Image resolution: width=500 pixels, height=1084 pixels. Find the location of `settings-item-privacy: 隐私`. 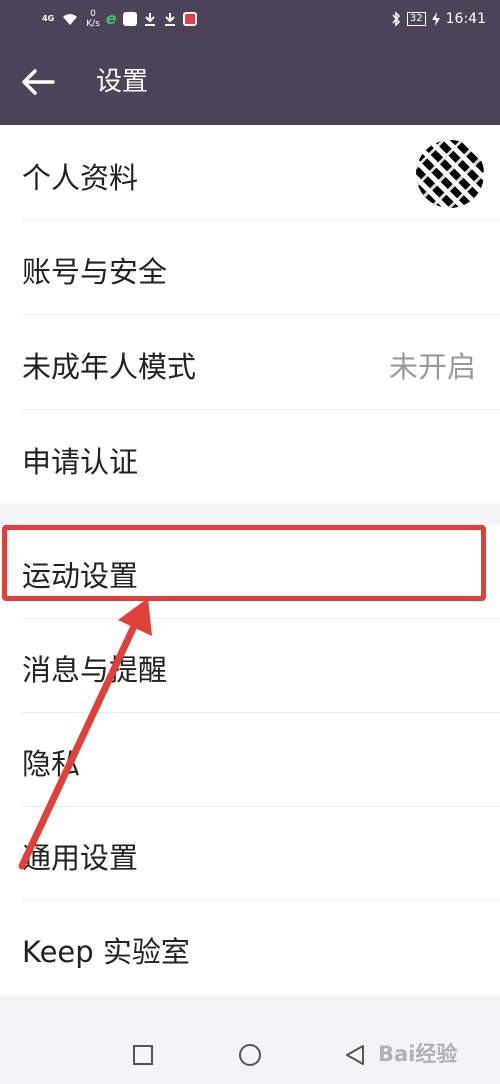

settings-item-privacy: 隐私 is located at coordinates (250, 760).